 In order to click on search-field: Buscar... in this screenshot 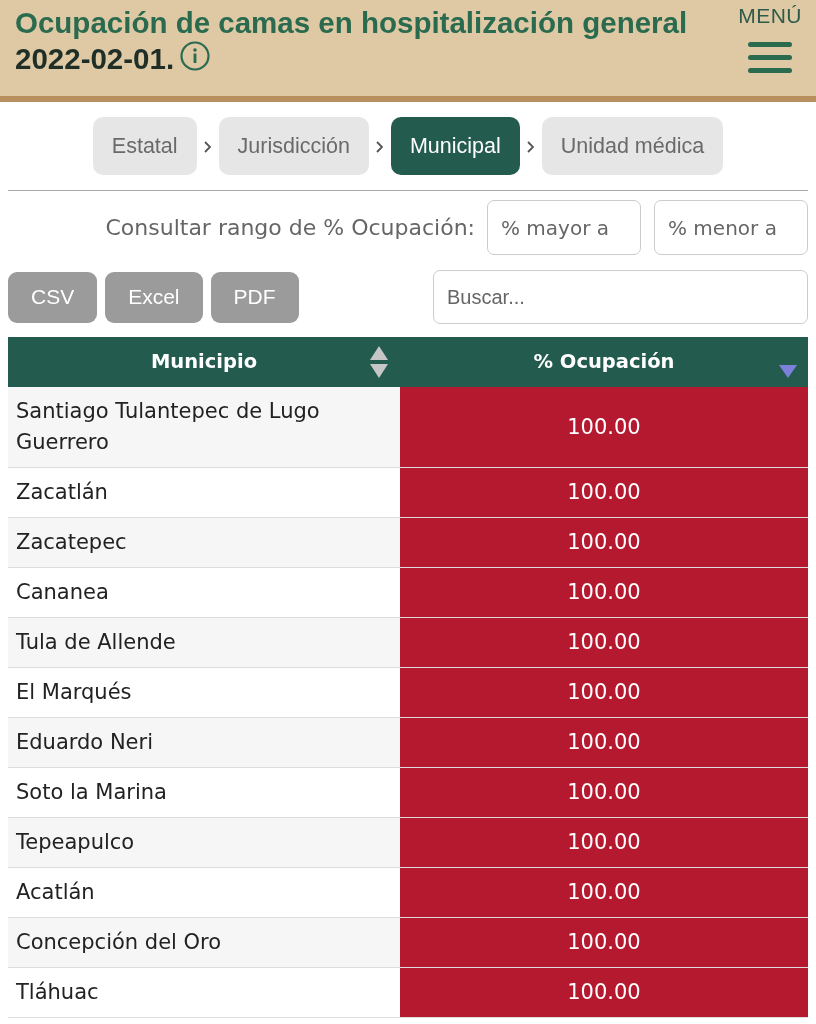, I will do `click(620, 297)`.